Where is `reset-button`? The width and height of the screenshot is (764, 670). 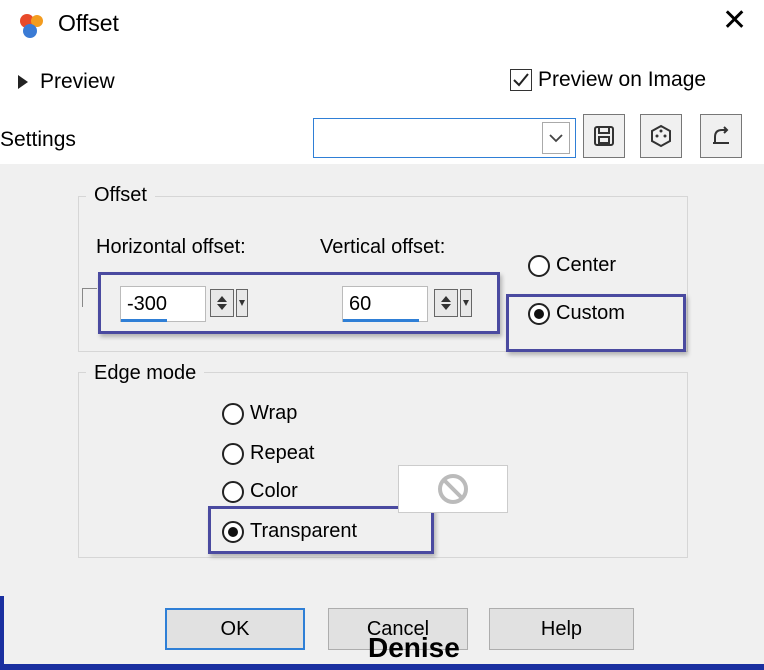
reset-button is located at coordinates (721, 136).